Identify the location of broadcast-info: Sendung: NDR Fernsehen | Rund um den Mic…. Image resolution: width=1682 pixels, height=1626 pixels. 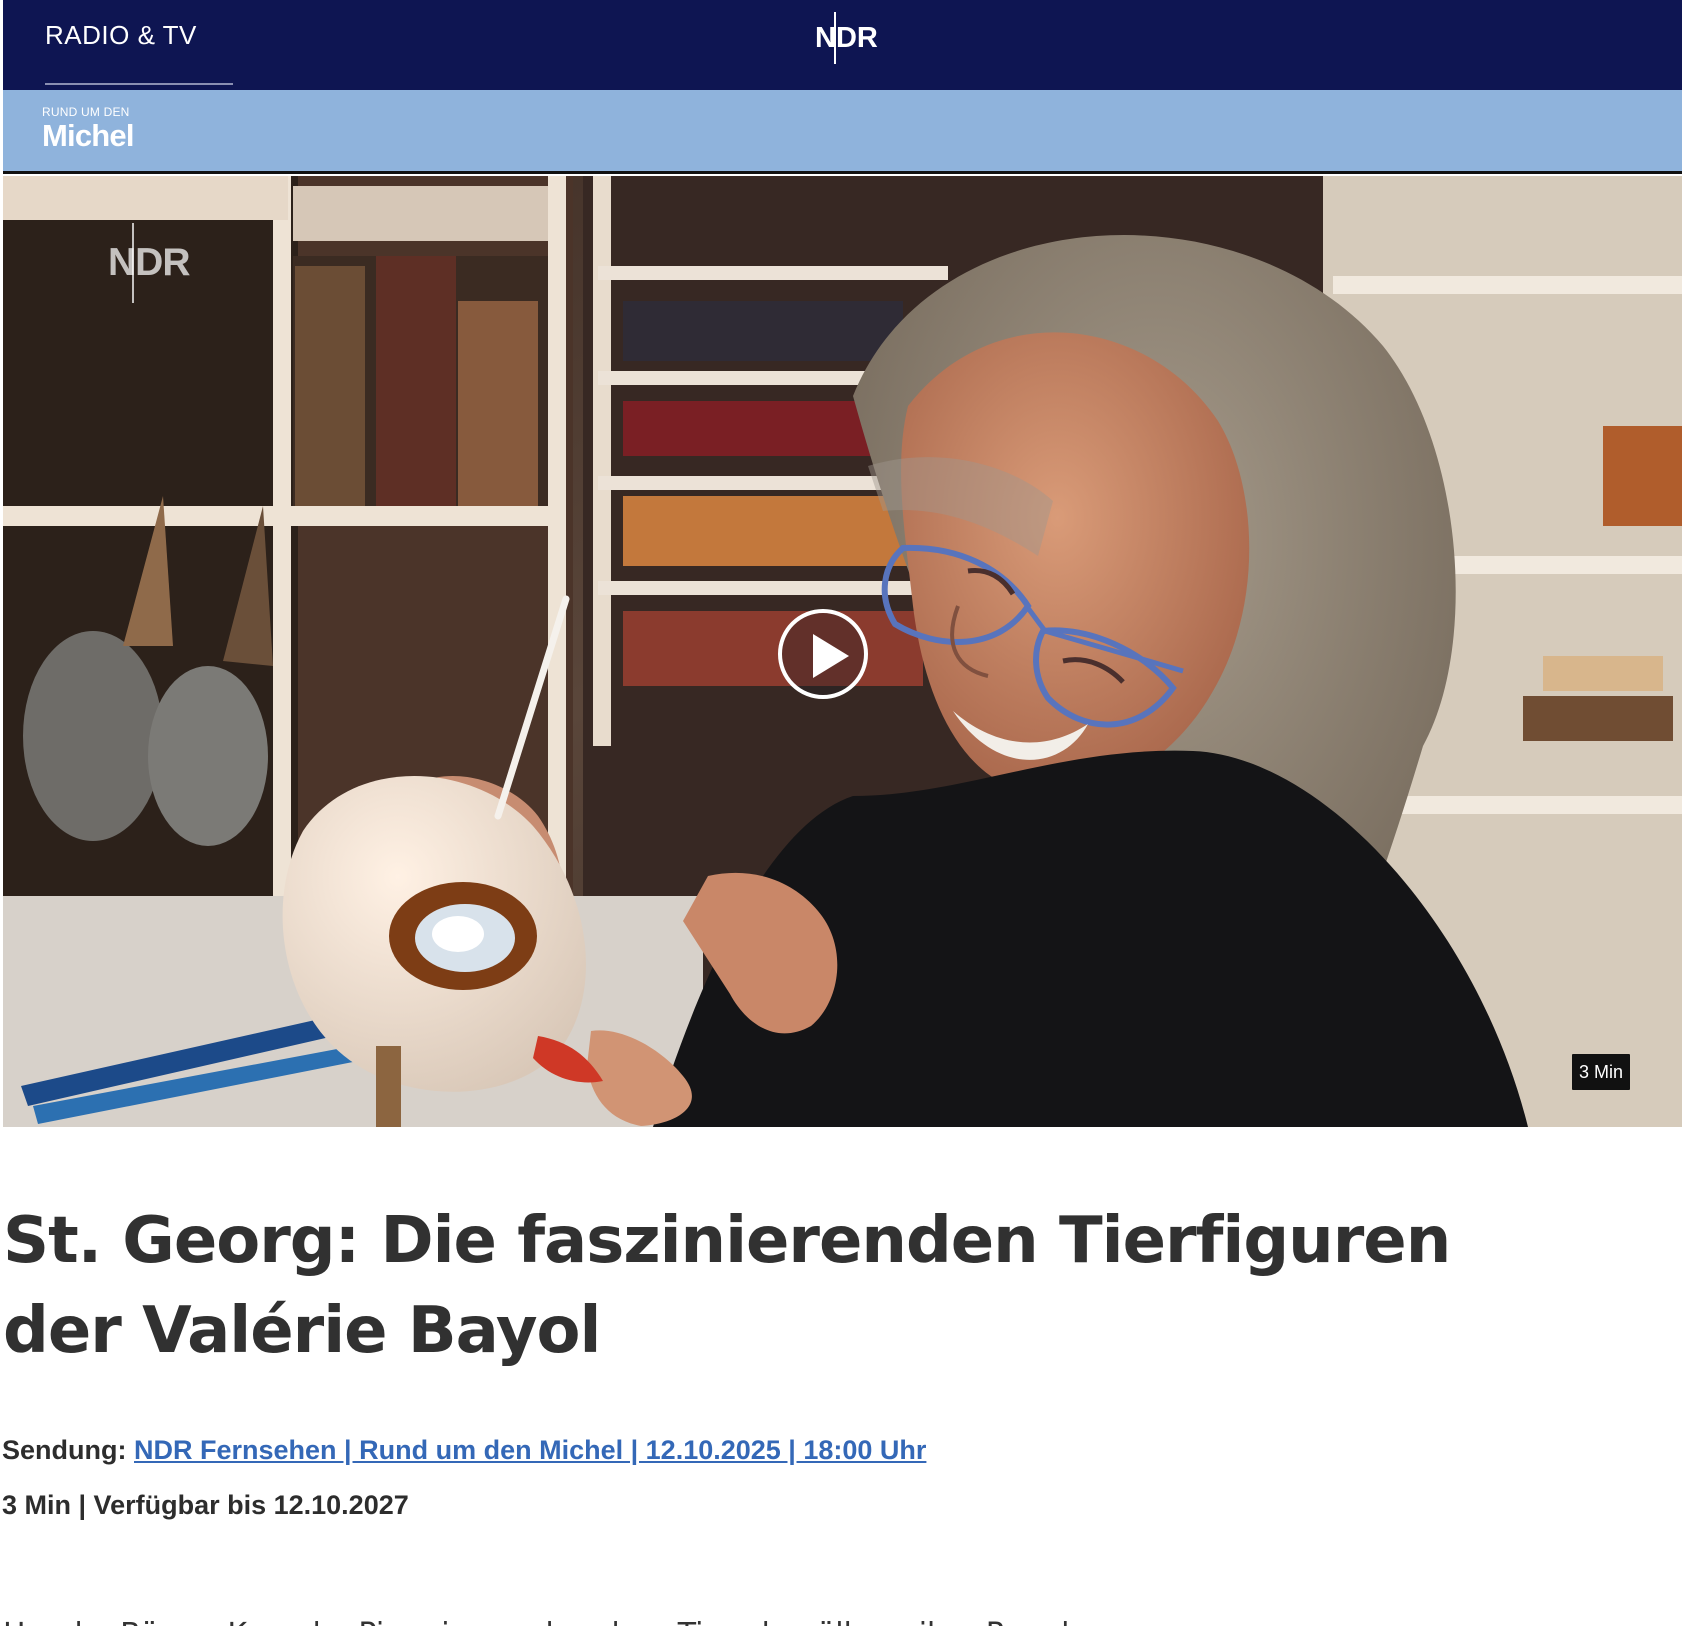
(464, 1450).